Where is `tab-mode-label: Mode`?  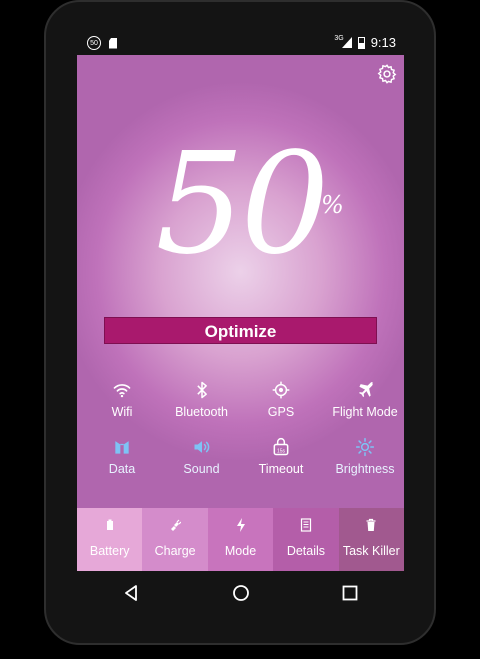 tab-mode-label: Mode is located at coordinates (240, 551).